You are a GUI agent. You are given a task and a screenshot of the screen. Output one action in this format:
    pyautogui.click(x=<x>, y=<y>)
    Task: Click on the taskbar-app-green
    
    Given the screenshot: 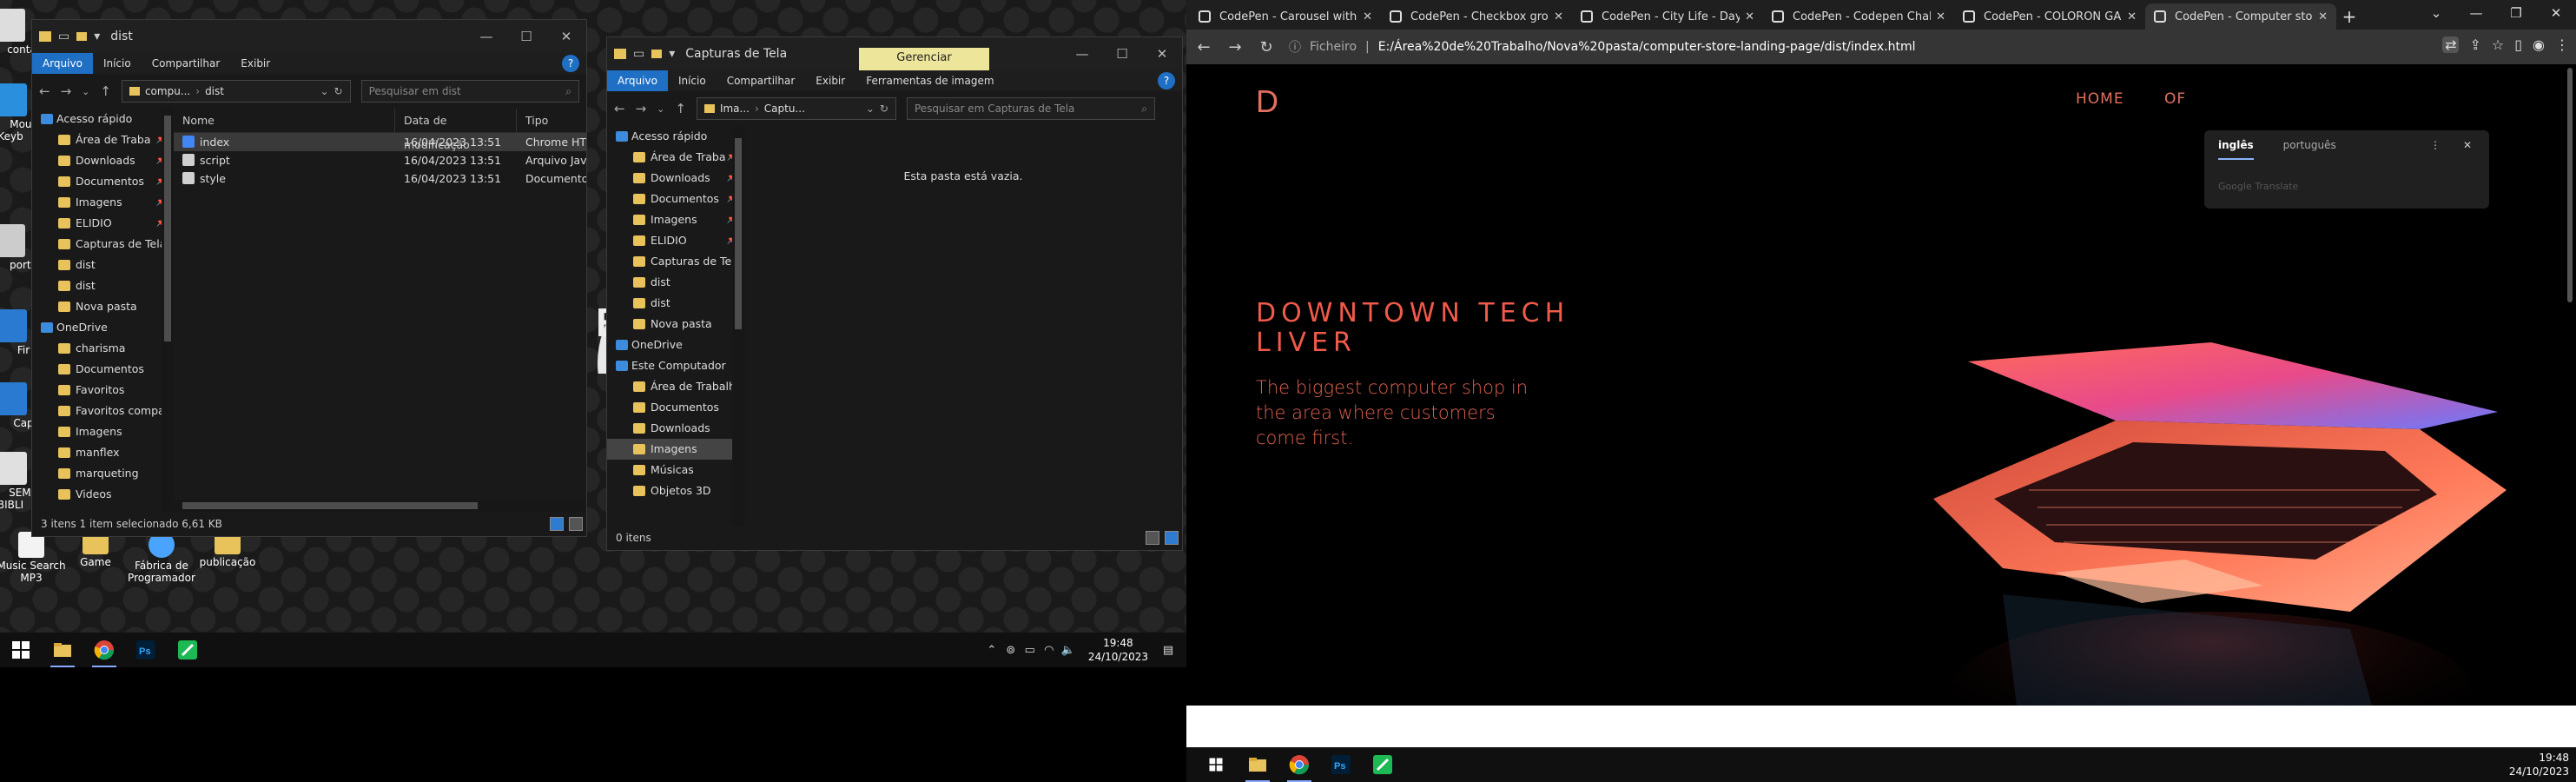 What is the action you would take?
    pyautogui.click(x=1383, y=764)
    